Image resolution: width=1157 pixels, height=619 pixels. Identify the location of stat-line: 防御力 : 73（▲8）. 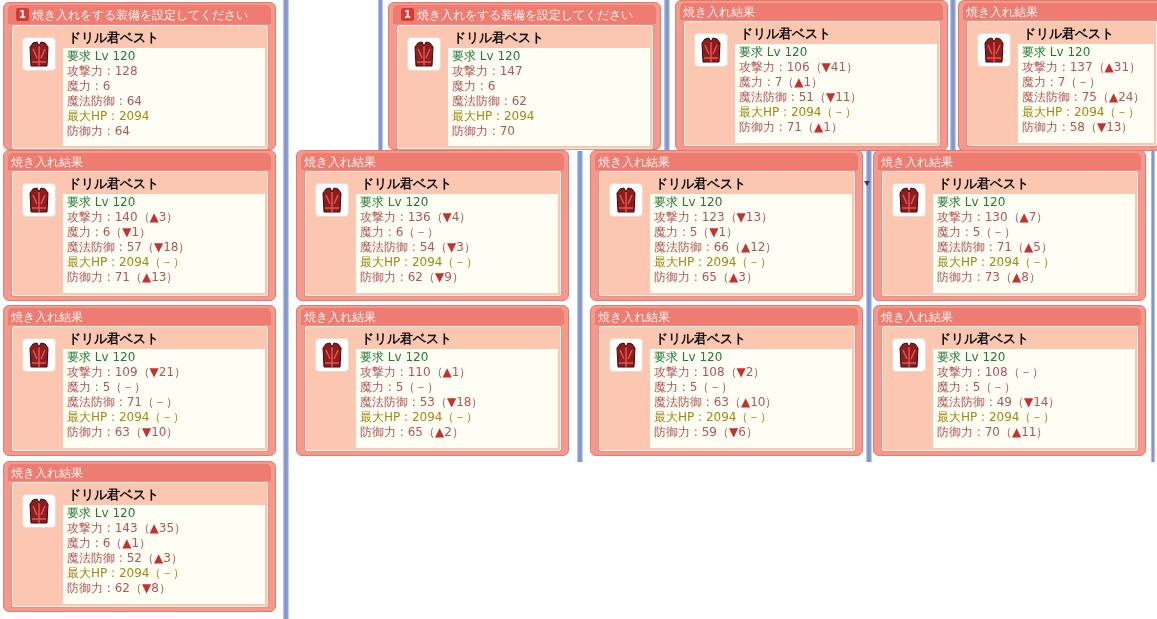
(989, 277).